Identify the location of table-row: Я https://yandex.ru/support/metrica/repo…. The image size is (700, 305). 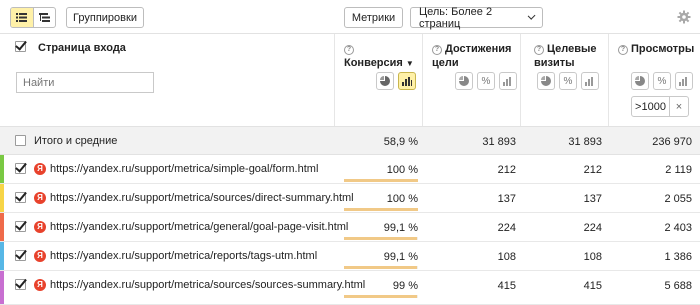
(350, 256).